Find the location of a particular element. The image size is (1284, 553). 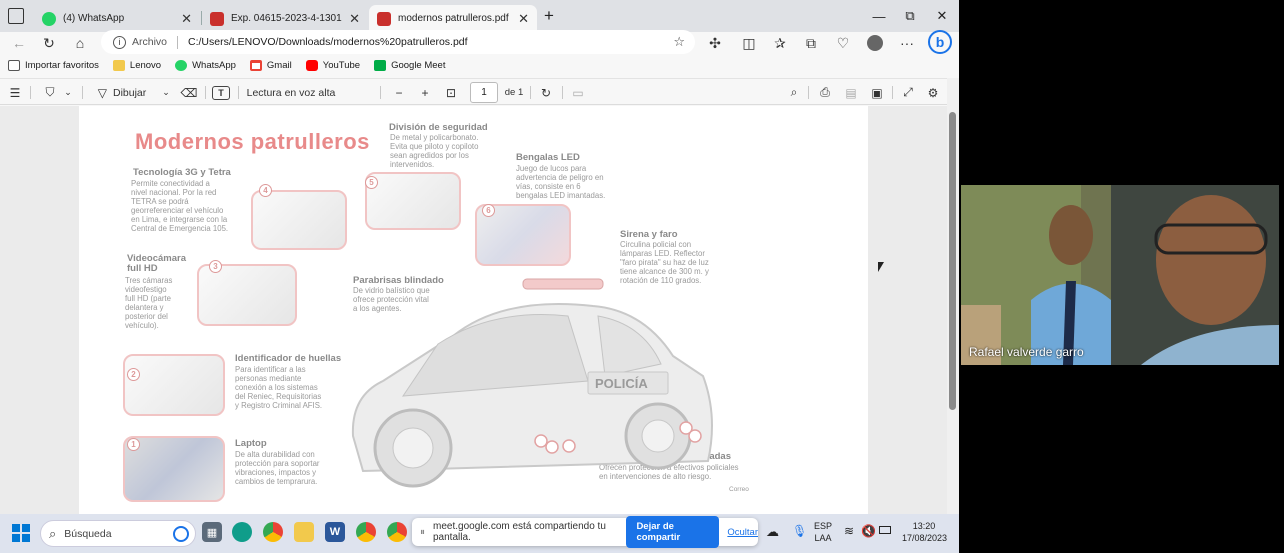

volume-muted-icon: 🔇 is located at coordinates (868, 531).